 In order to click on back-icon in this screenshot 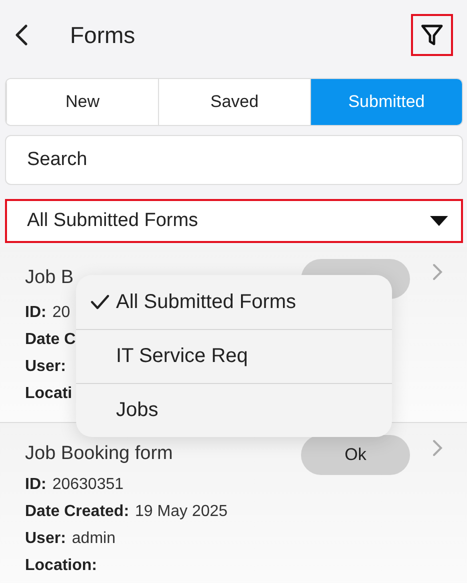, I will do `click(22, 35)`.